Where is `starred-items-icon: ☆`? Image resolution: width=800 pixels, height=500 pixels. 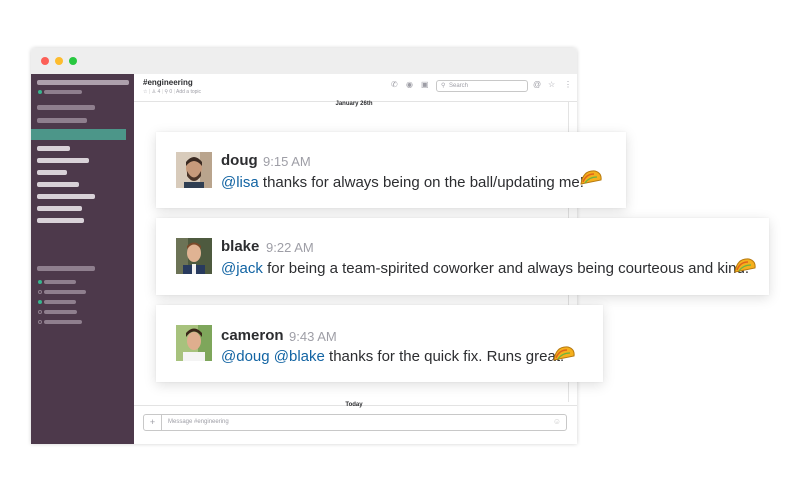
starred-items-icon: ☆ is located at coordinates (551, 85).